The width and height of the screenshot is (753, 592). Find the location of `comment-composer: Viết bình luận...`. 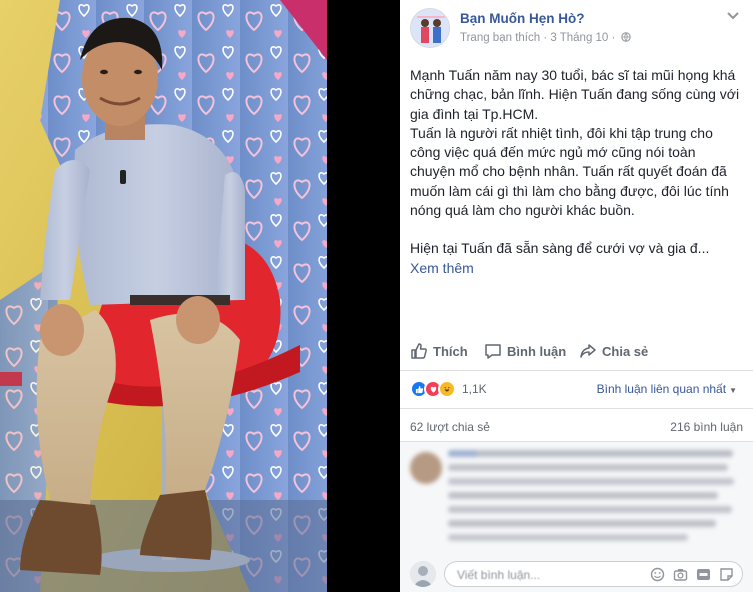

comment-composer: Viết bình luận... is located at coordinates (577, 574).